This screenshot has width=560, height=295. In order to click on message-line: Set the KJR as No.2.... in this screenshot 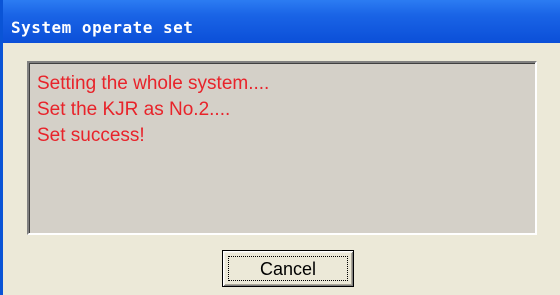, I will do `click(134, 109)`.